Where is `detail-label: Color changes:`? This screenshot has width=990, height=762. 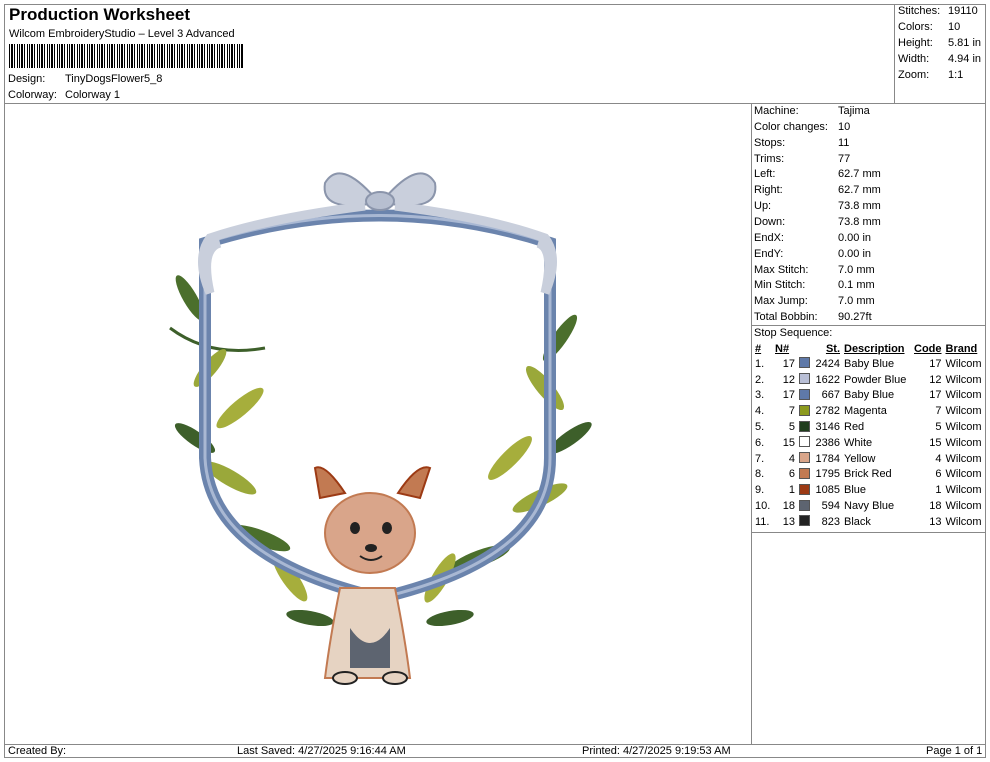 detail-label: Color changes: is located at coordinates (791, 127).